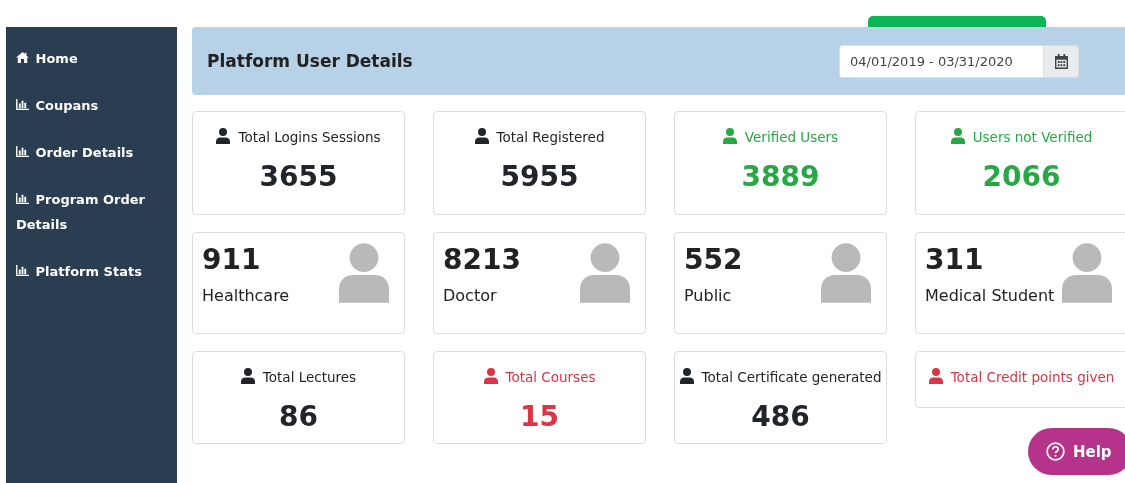 The image size is (1125, 483). What do you see at coordinates (92, 271) in the screenshot?
I see `sidebar-item: Platform Stats` at bounding box center [92, 271].